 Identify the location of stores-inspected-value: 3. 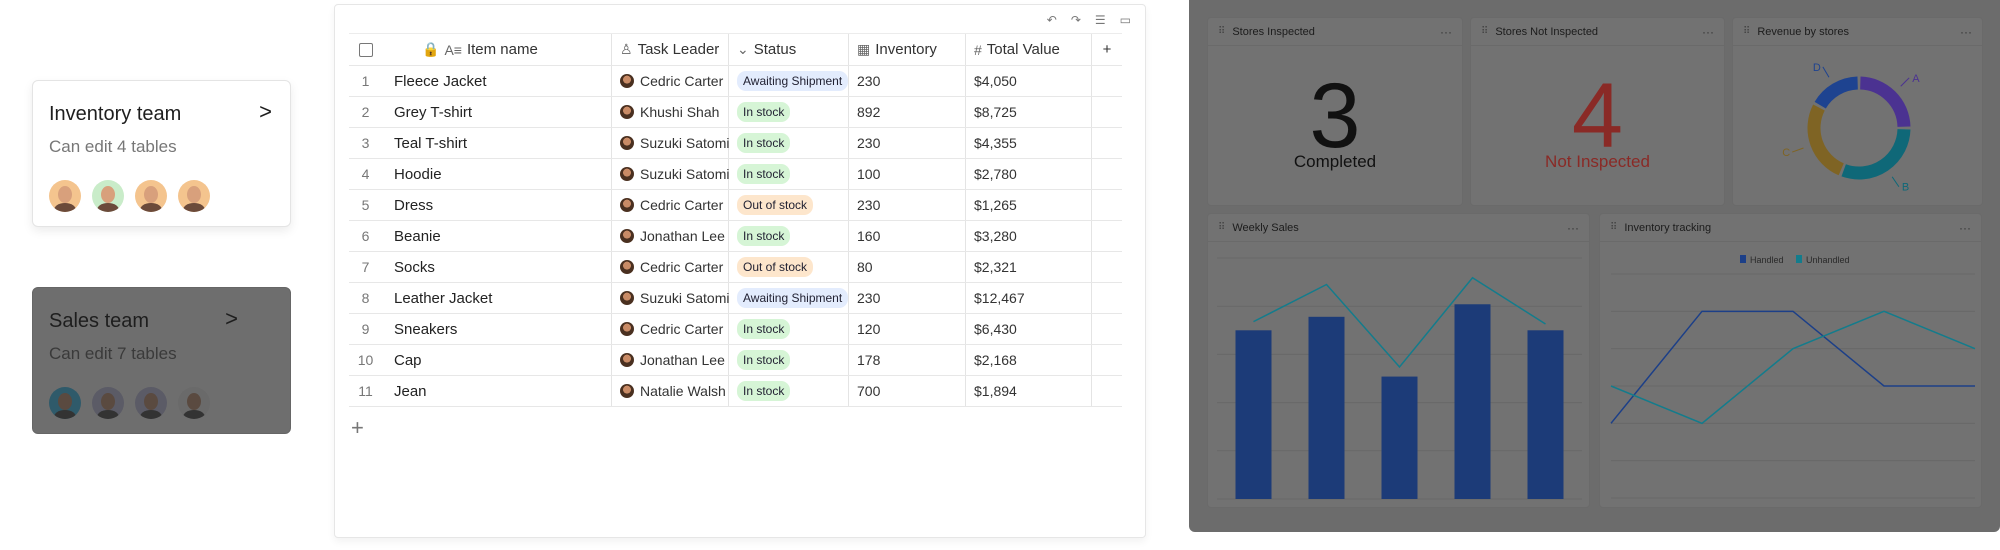
(1335, 116).